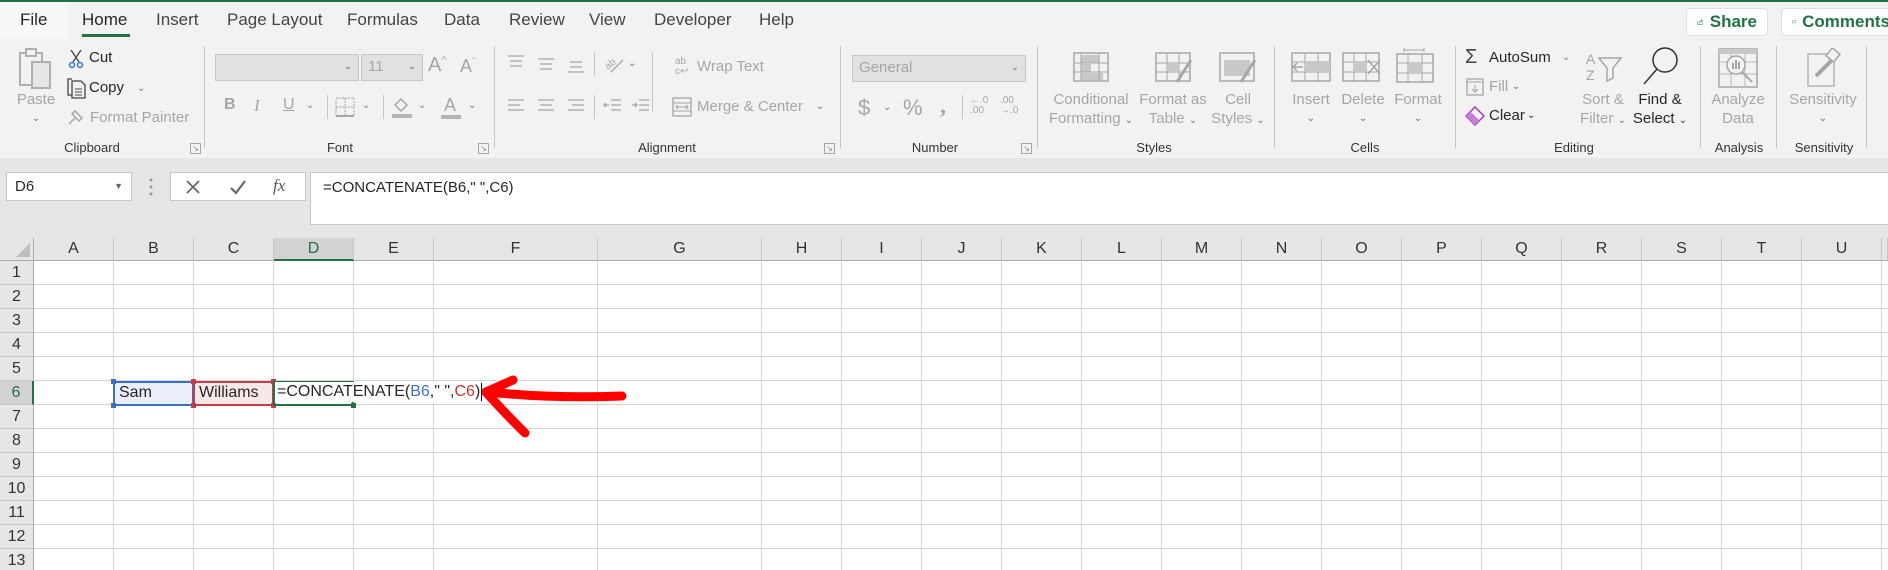  Describe the element at coordinates (1574, 147) in the screenshot. I see `group-label-editing: Editing` at that location.